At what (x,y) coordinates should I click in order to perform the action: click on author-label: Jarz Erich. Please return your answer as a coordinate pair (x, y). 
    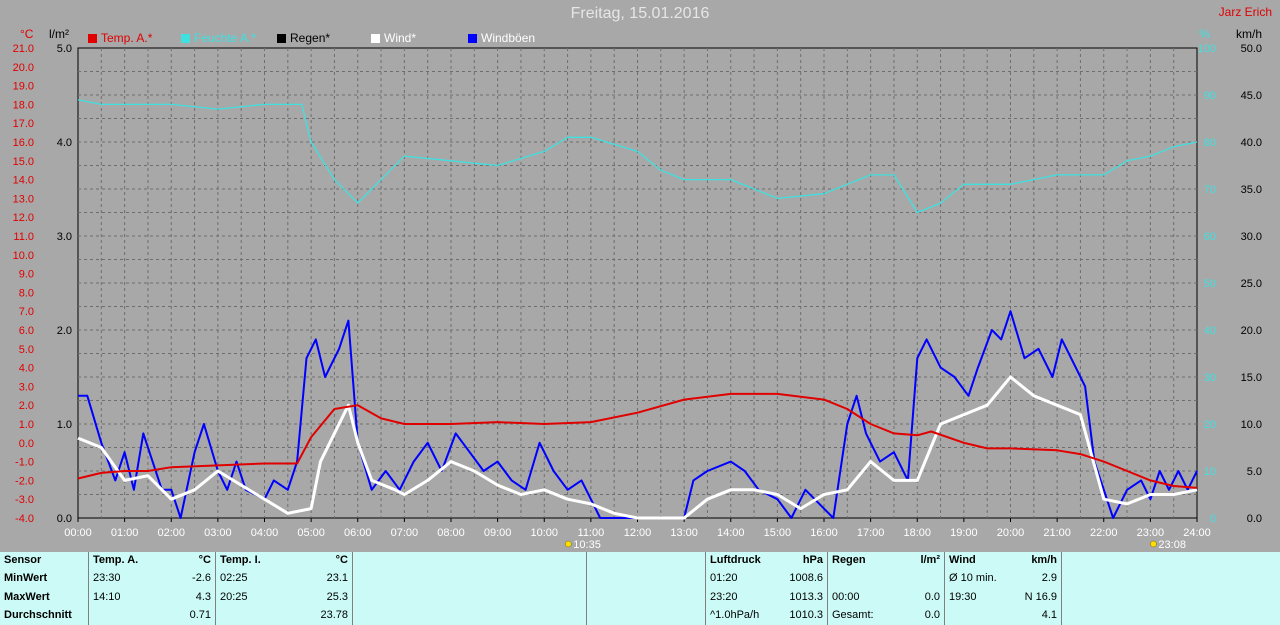
    Looking at the image, I should click on (1245, 12).